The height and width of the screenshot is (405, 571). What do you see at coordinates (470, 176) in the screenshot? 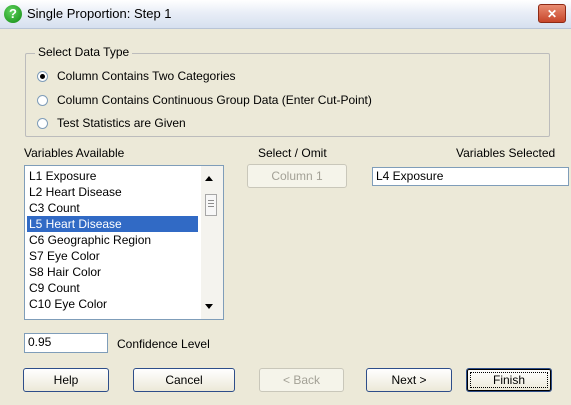
I see `variables-selected-field: L4 Exposure` at bounding box center [470, 176].